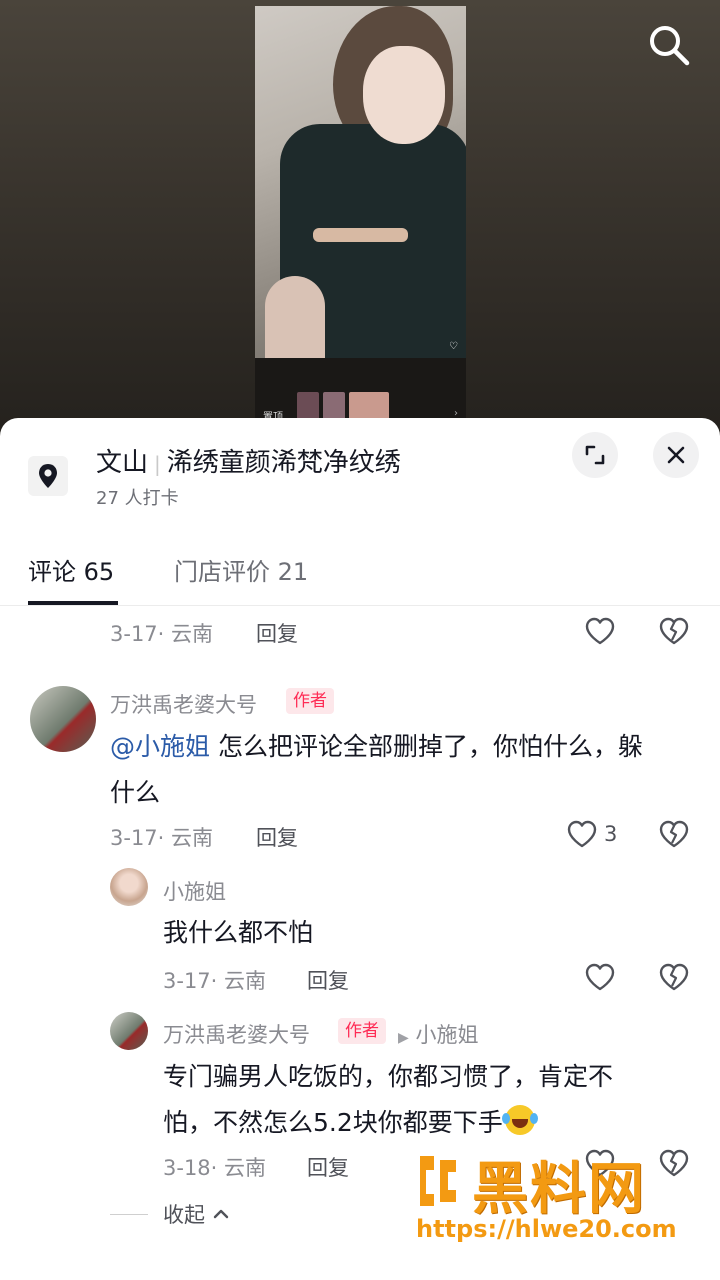 This screenshot has width=720, height=1280. What do you see at coordinates (426, 746) in the screenshot?
I see `comment-text-line1: 怎么把评论全部删掉了，你怕什么，躲` at bounding box center [426, 746].